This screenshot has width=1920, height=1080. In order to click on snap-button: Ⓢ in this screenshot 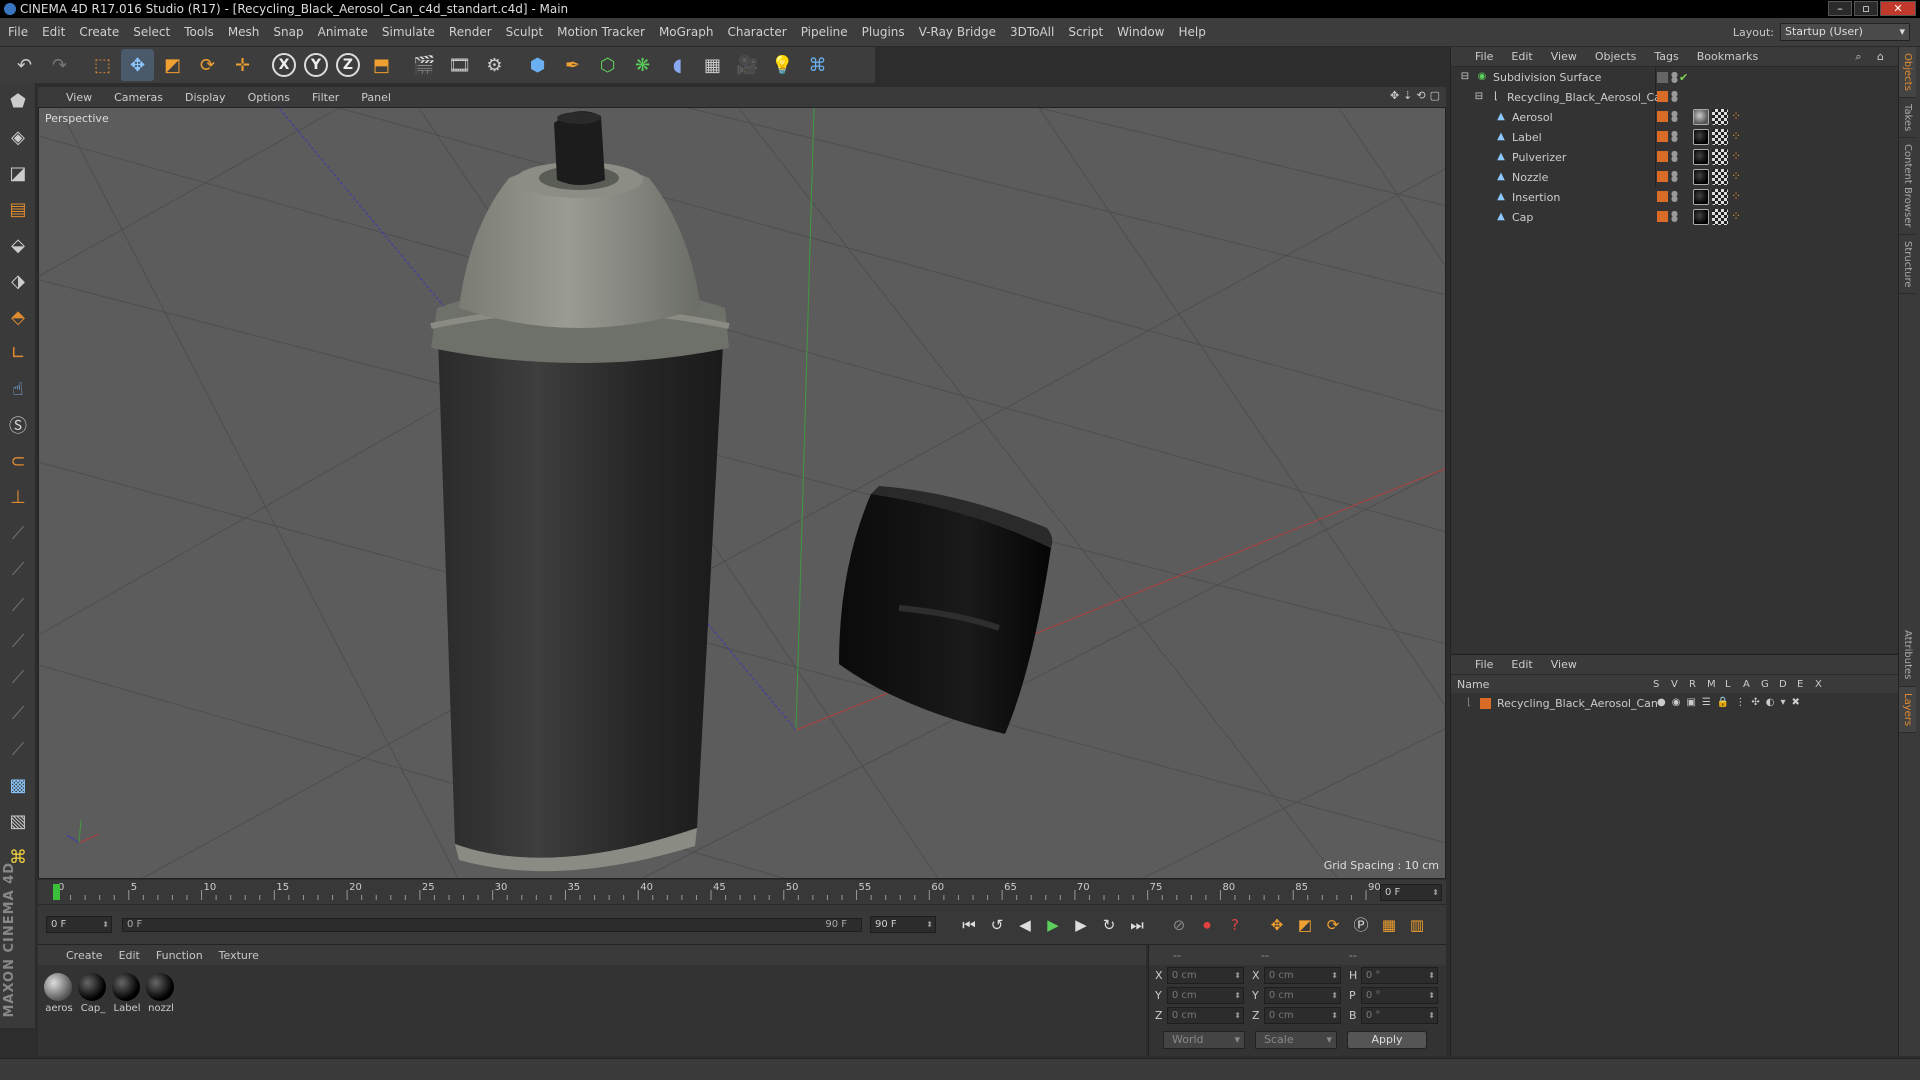, I will do `click(18, 425)`.